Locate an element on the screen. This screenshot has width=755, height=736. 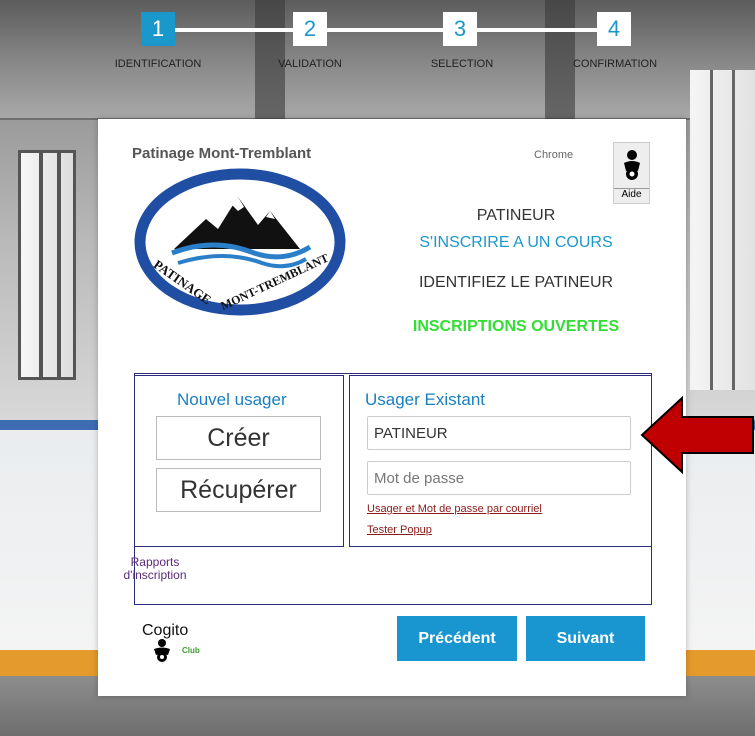
step-1-label: IDENTIFICATION is located at coordinates (158, 64).